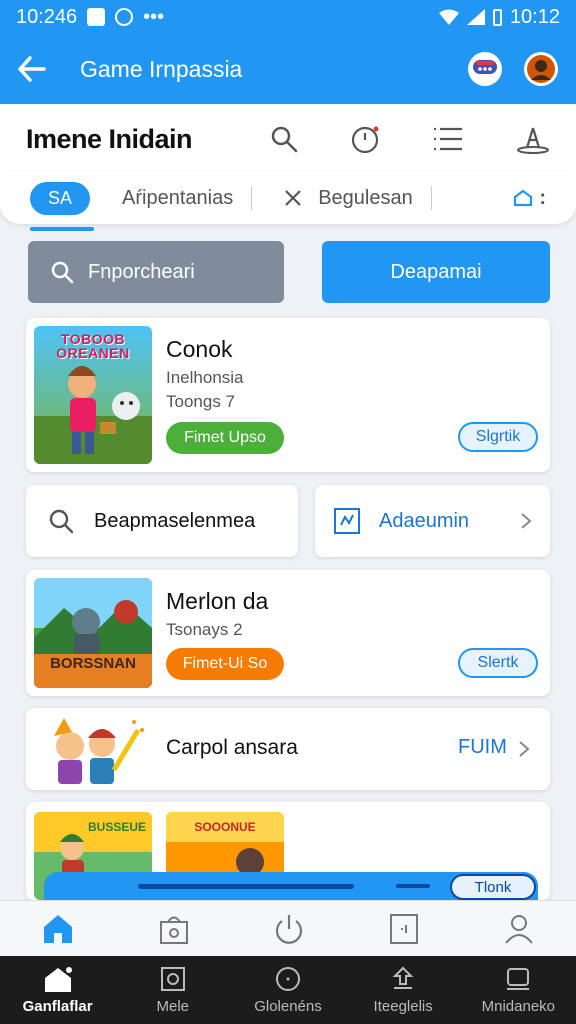 Image resolution: width=576 pixels, height=1024 pixels. Describe the element at coordinates (93, 346) in the screenshot. I see `thumbnail-title: TOBOOB OREANEN` at that location.